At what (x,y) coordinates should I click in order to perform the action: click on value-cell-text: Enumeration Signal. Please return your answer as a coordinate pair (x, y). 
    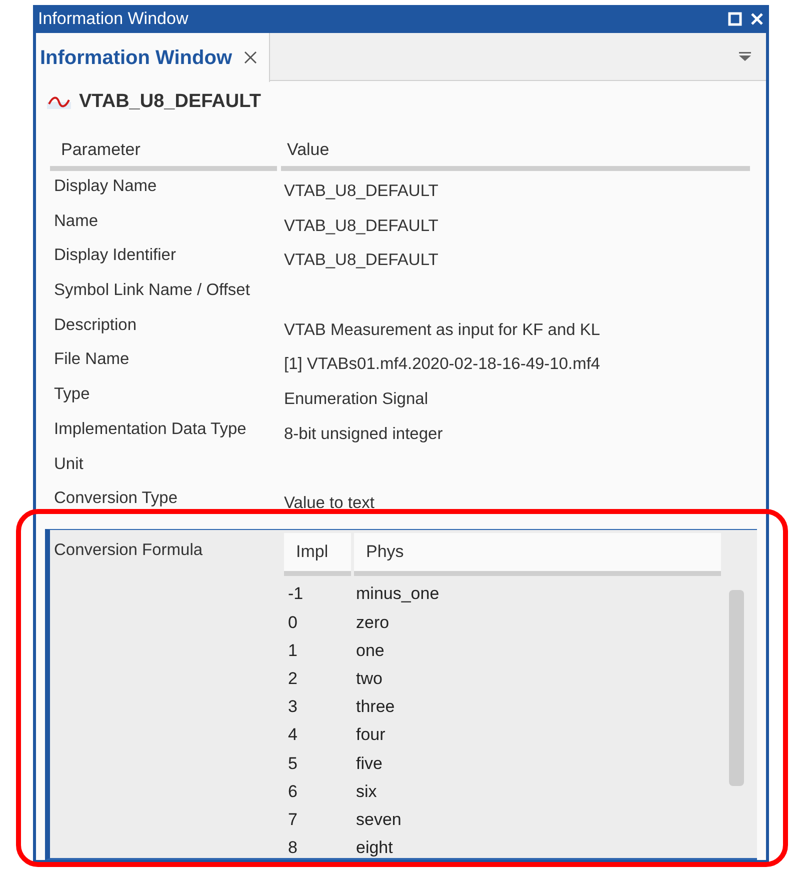
    Looking at the image, I should click on (356, 399).